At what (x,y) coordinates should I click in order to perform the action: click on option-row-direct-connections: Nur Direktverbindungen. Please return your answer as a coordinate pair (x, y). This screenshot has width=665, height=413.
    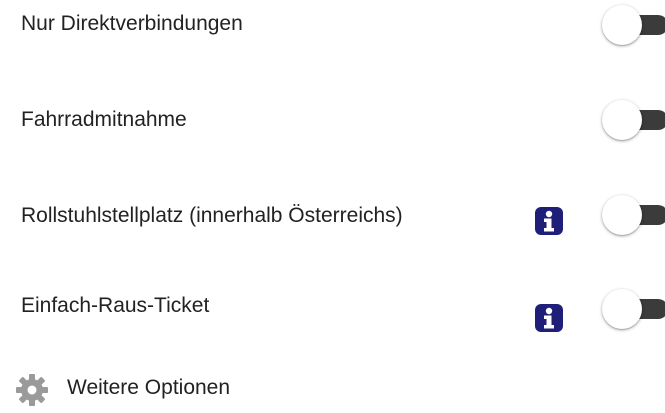
    Looking at the image, I should click on (332, 30).